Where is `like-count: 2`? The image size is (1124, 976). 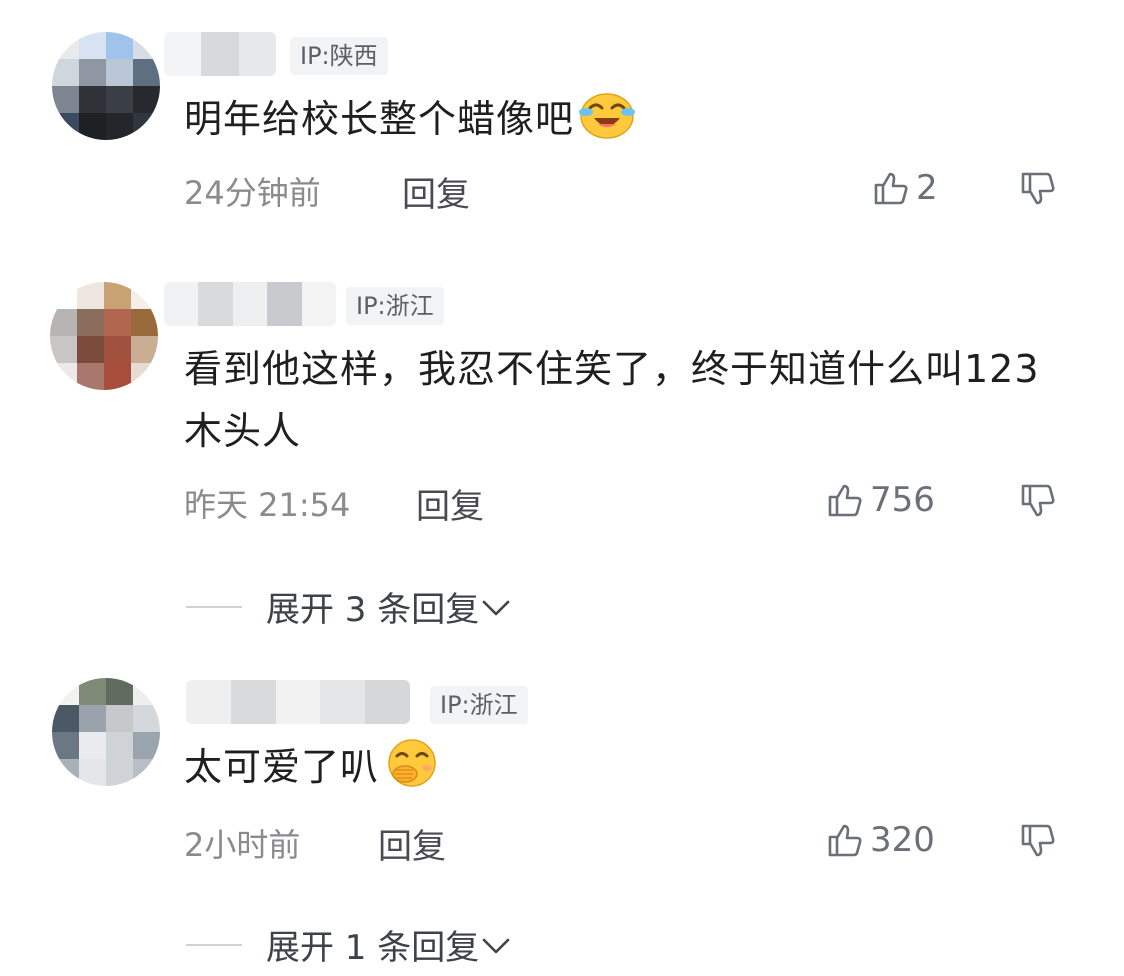
like-count: 2 is located at coordinates (927, 188).